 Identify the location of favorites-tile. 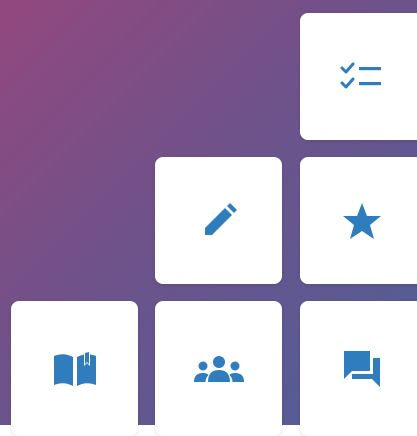
(358, 220).